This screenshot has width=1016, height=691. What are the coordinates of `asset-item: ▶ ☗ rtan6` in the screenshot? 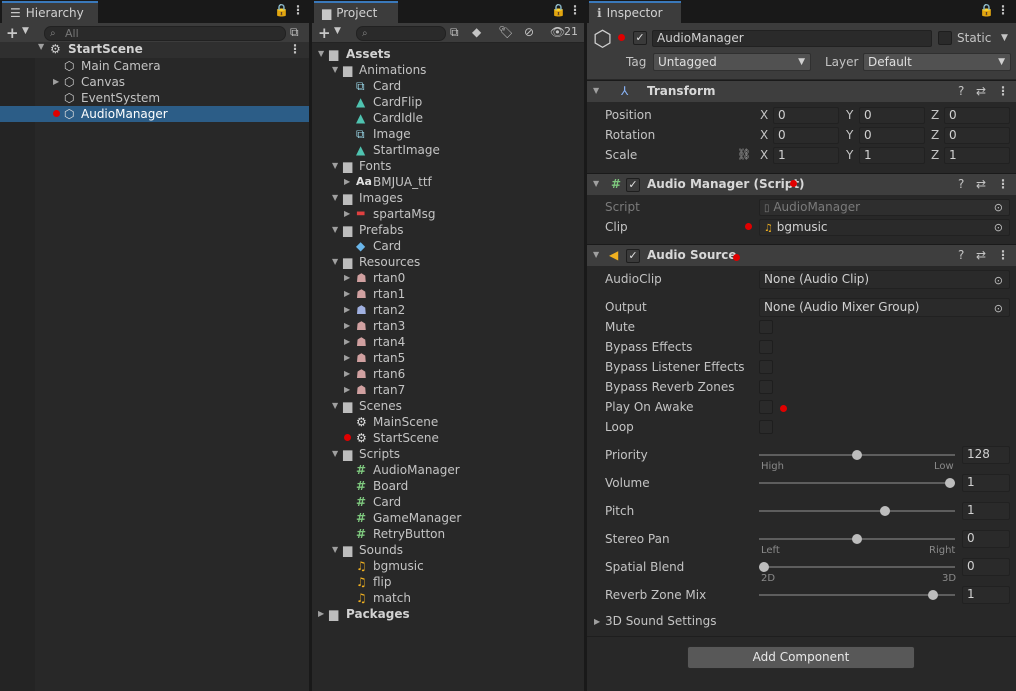 It's located at (448, 374).